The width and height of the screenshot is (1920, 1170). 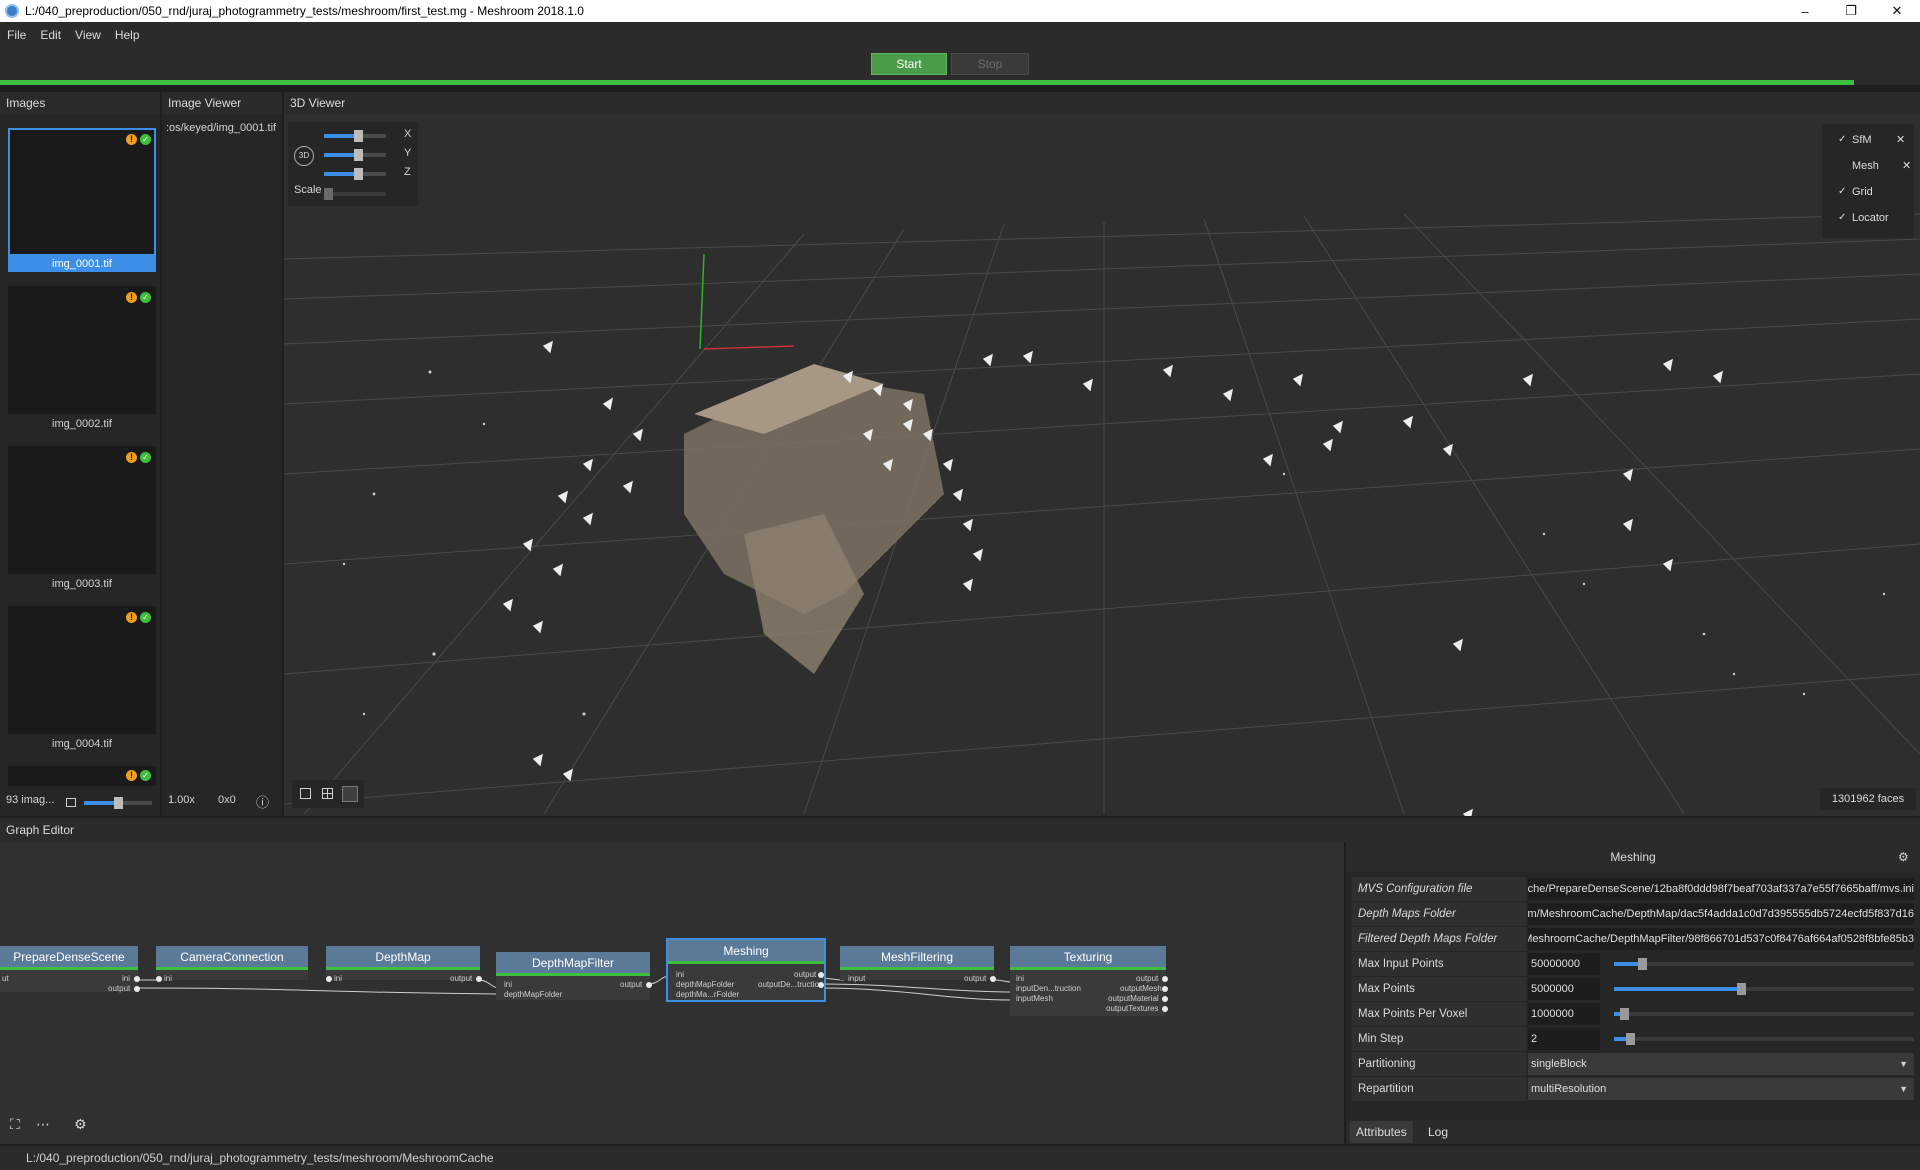 What do you see at coordinates (990, 64) in the screenshot?
I see `stop-button: Stop` at bounding box center [990, 64].